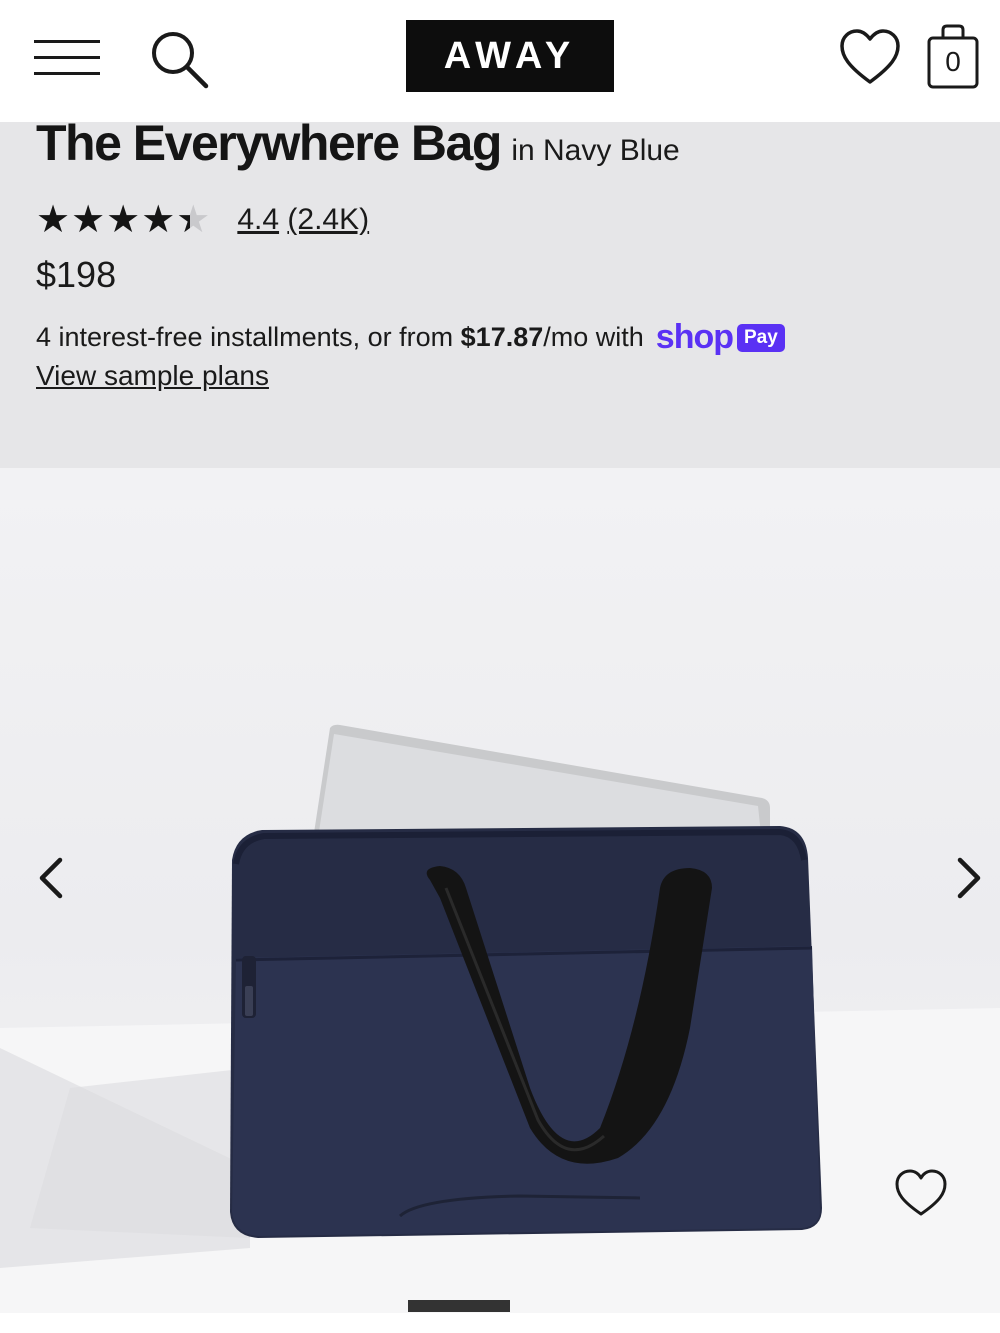 This screenshot has width=1000, height=1333. What do you see at coordinates (258, 219) in the screenshot?
I see `rating-value-link: 4.4` at bounding box center [258, 219].